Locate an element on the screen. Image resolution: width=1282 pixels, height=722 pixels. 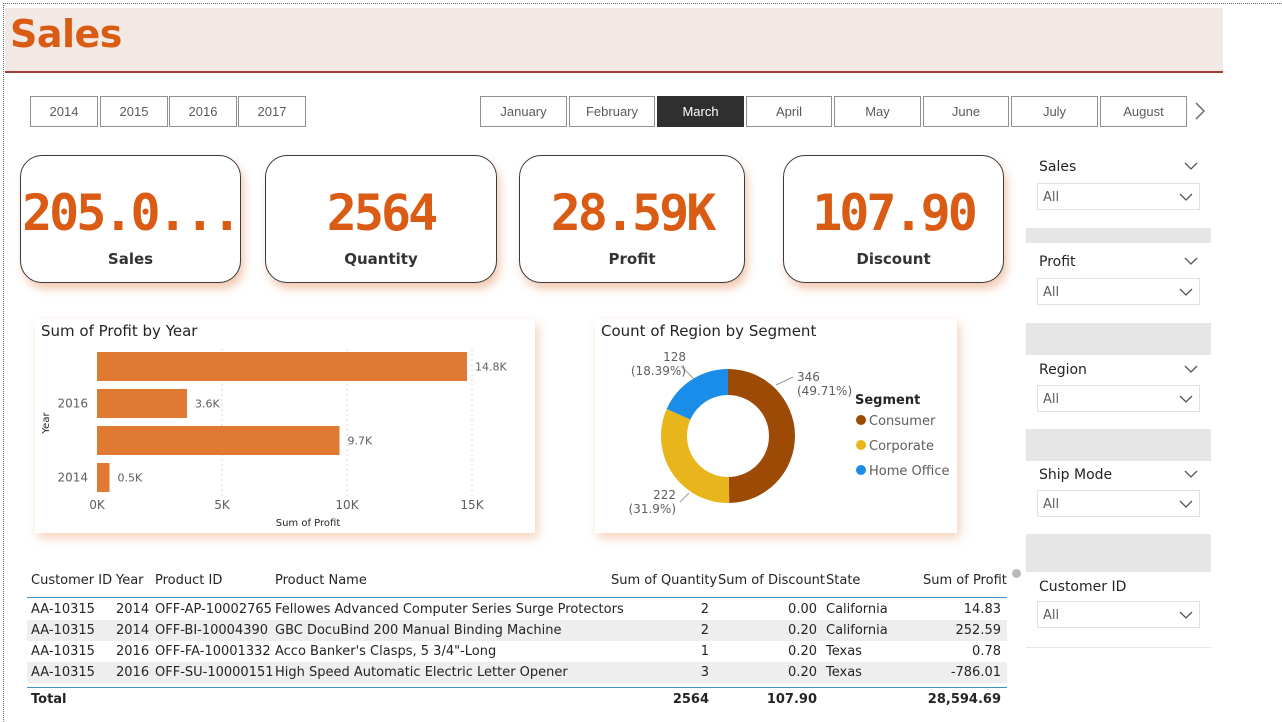
filter-name: Profit is located at coordinates (1057, 262).